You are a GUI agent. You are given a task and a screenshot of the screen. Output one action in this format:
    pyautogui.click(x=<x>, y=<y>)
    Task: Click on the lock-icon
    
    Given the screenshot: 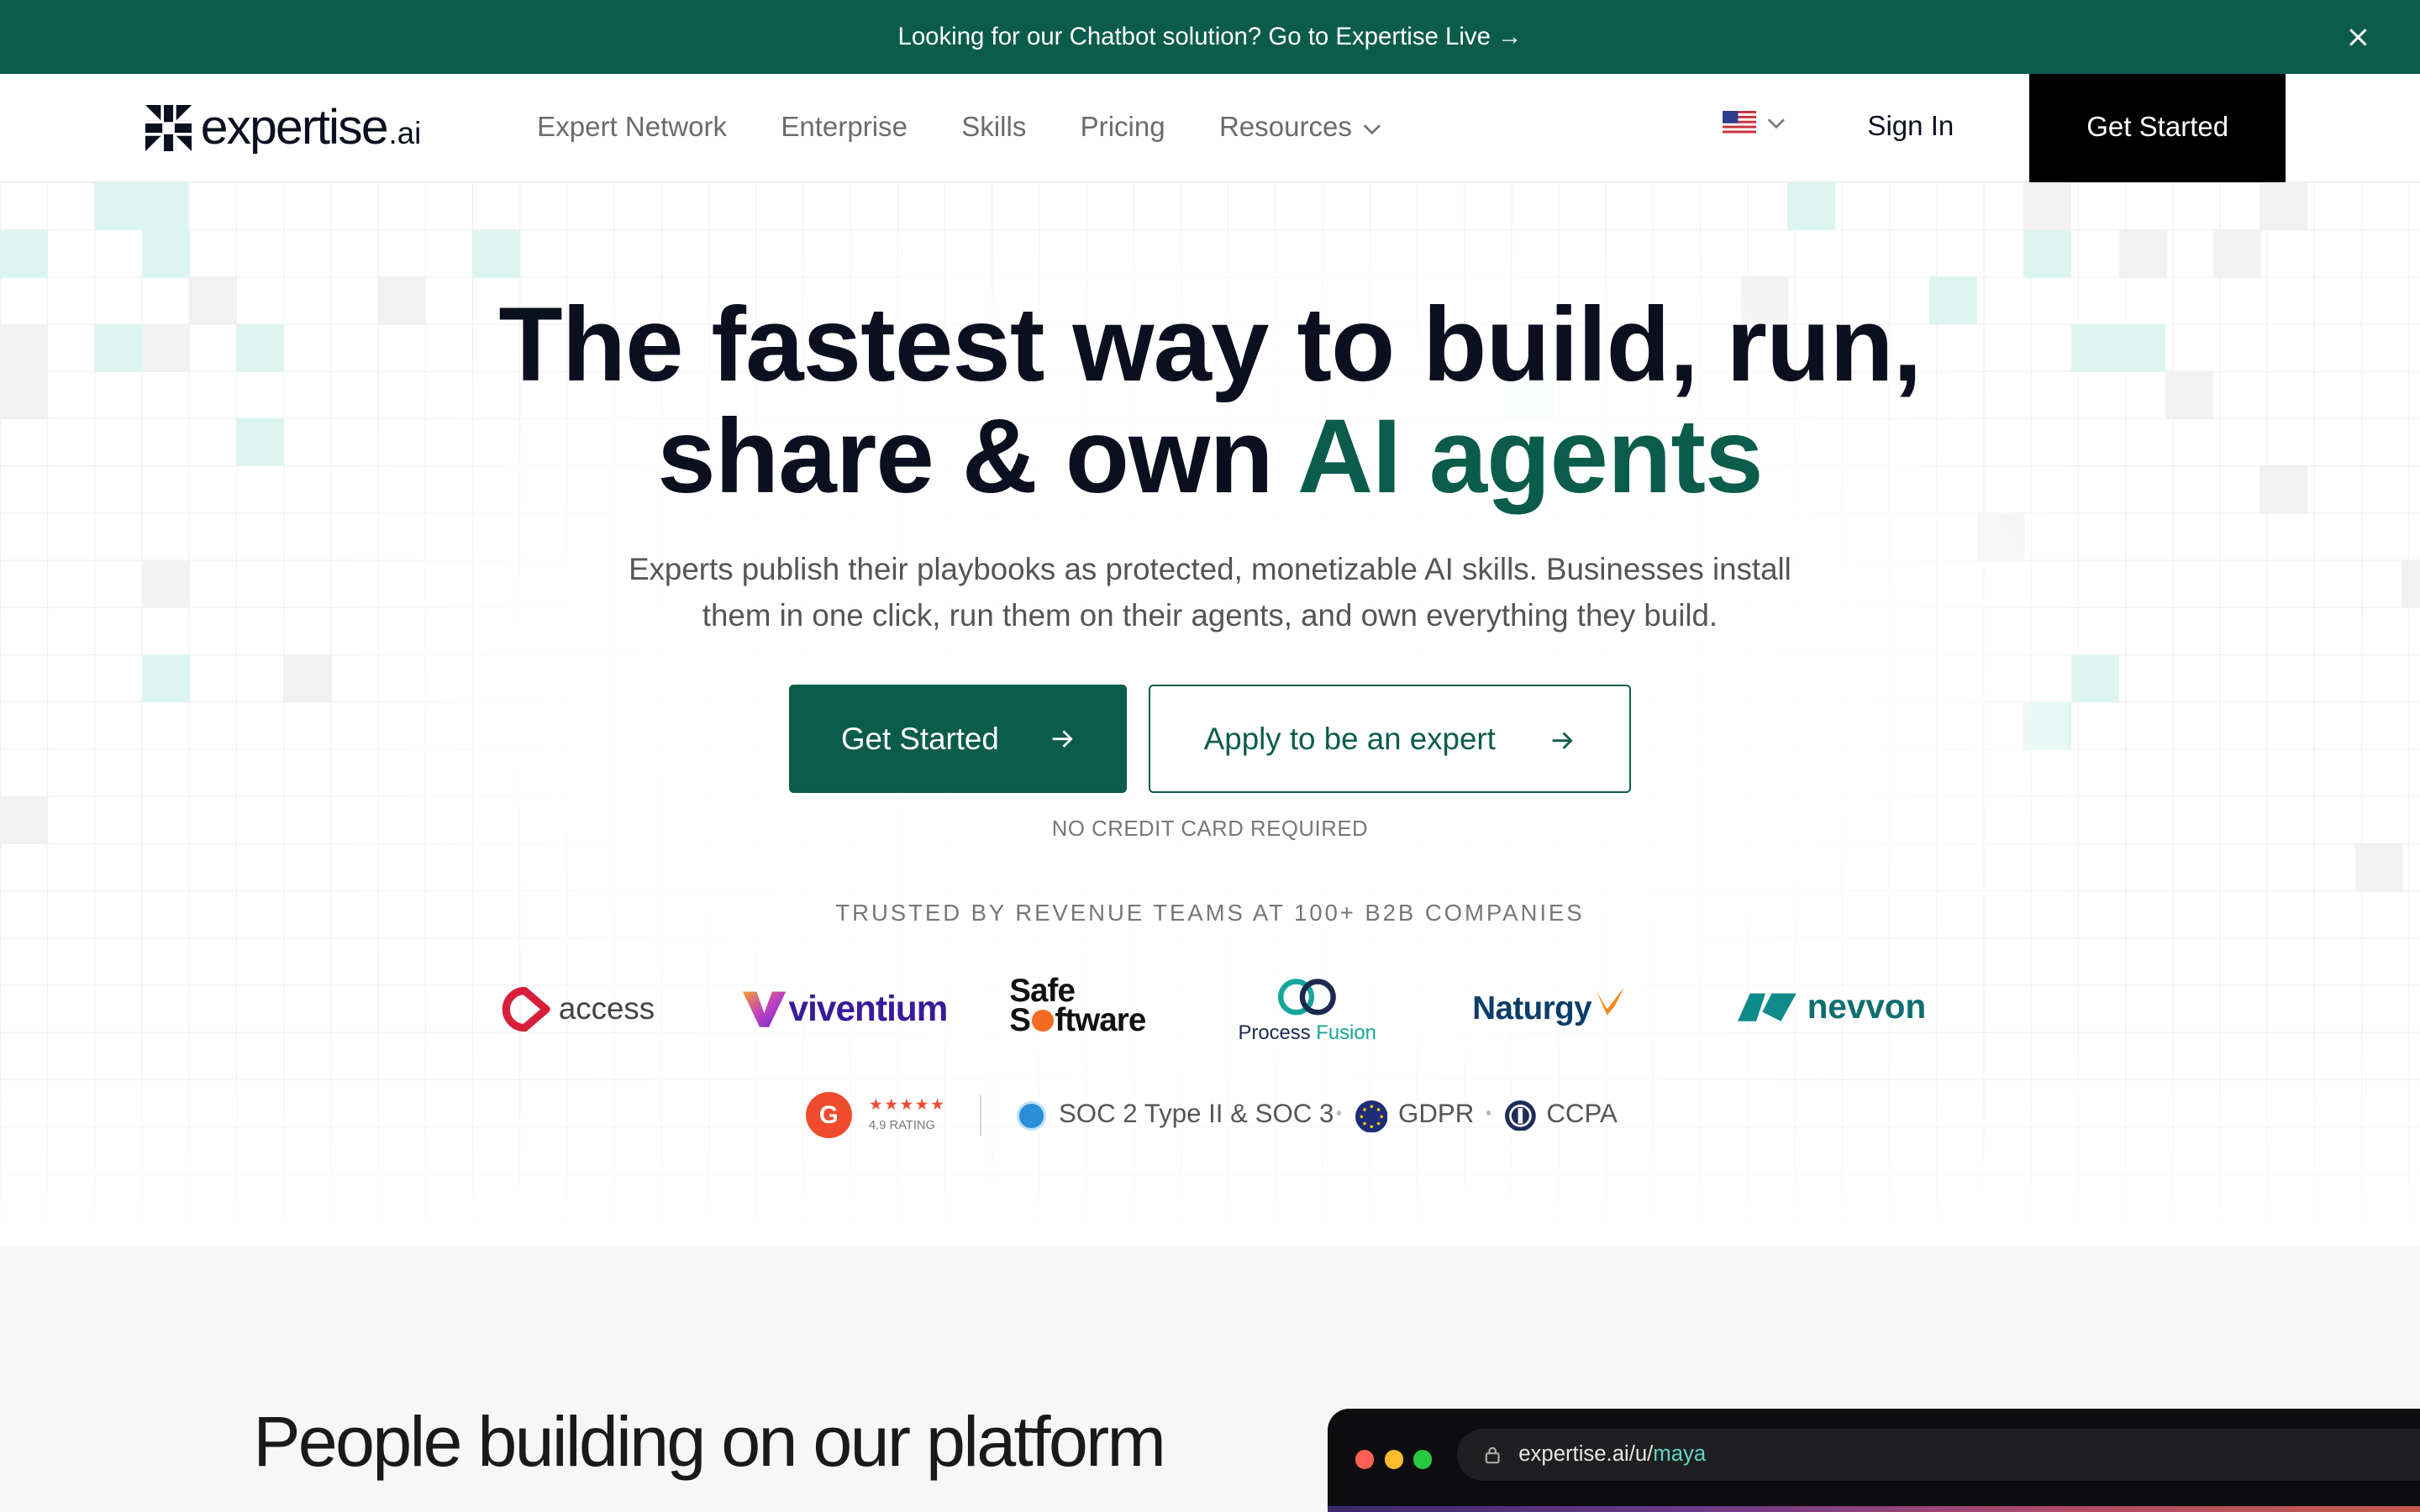 What is the action you would take?
    pyautogui.click(x=1493, y=1455)
    